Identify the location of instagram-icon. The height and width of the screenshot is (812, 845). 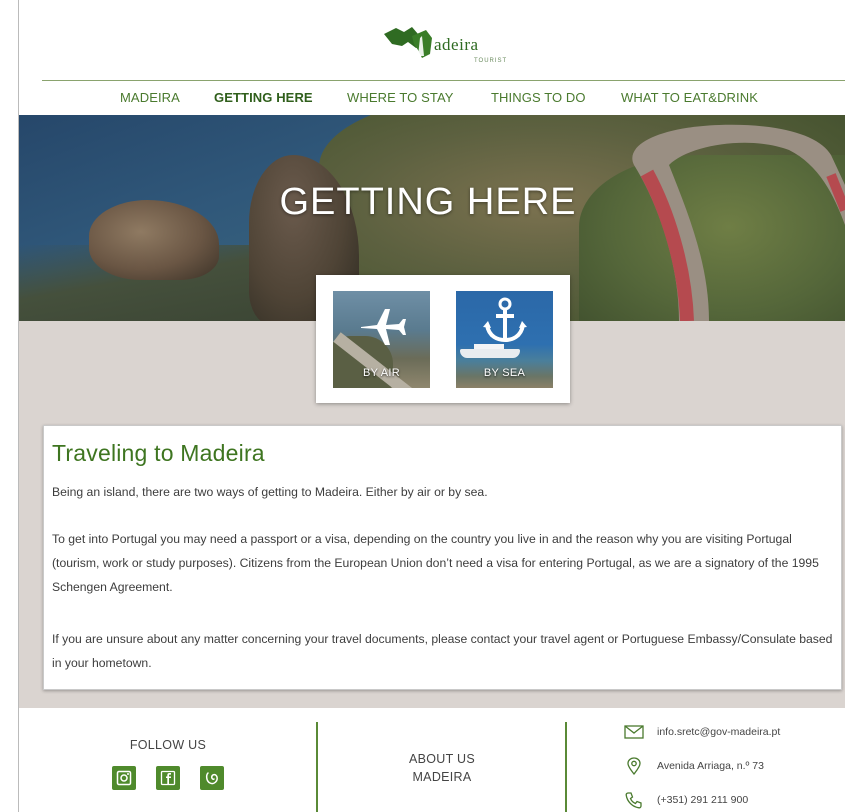
(124, 778).